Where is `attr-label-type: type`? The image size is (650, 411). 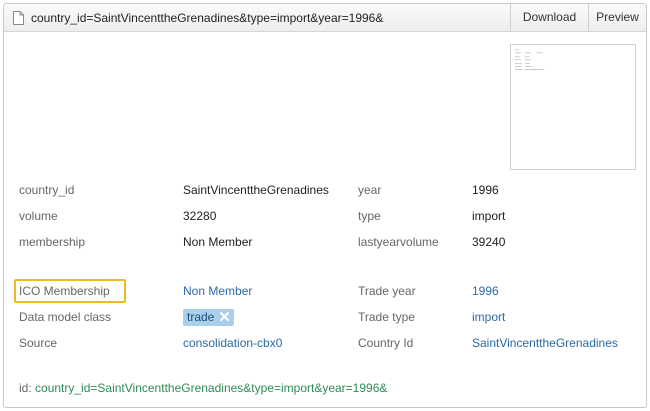
attr-label-type: type is located at coordinates (369, 216).